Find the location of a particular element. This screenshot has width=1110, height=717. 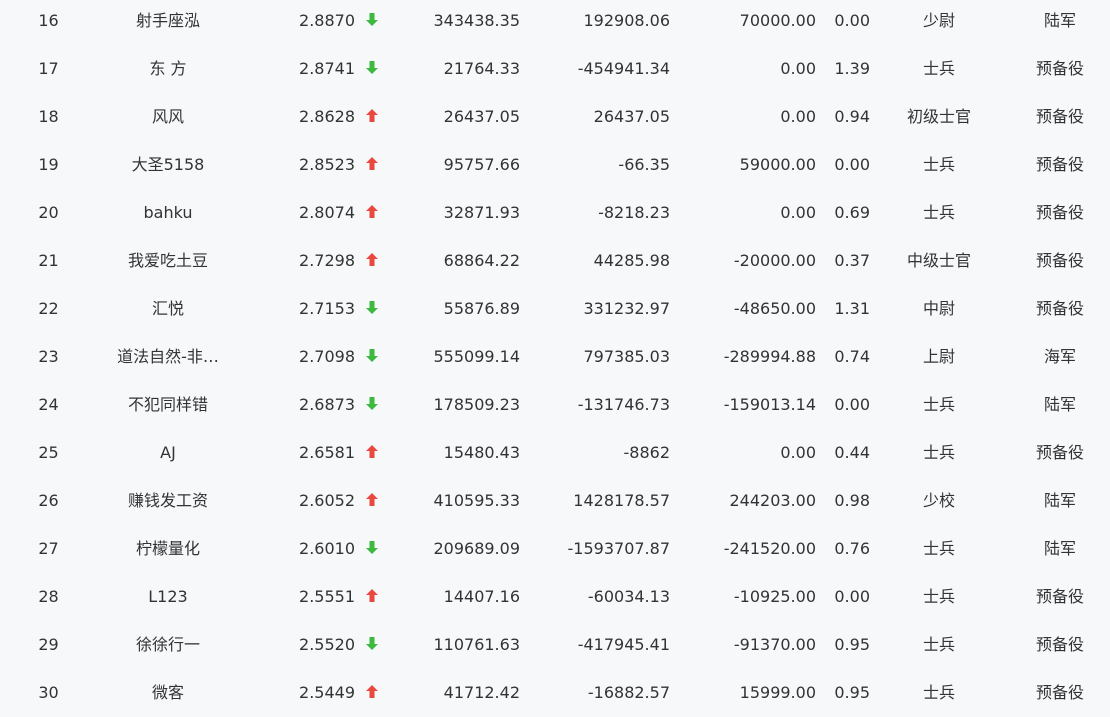

value-4-cell: 0.74 is located at coordinates (852, 356).